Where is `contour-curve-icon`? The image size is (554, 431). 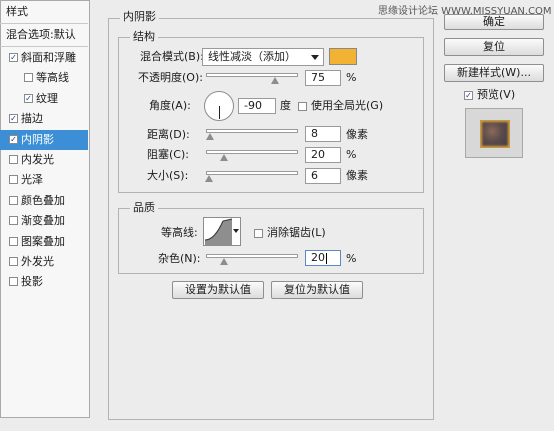 contour-curve-icon is located at coordinates (219, 231).